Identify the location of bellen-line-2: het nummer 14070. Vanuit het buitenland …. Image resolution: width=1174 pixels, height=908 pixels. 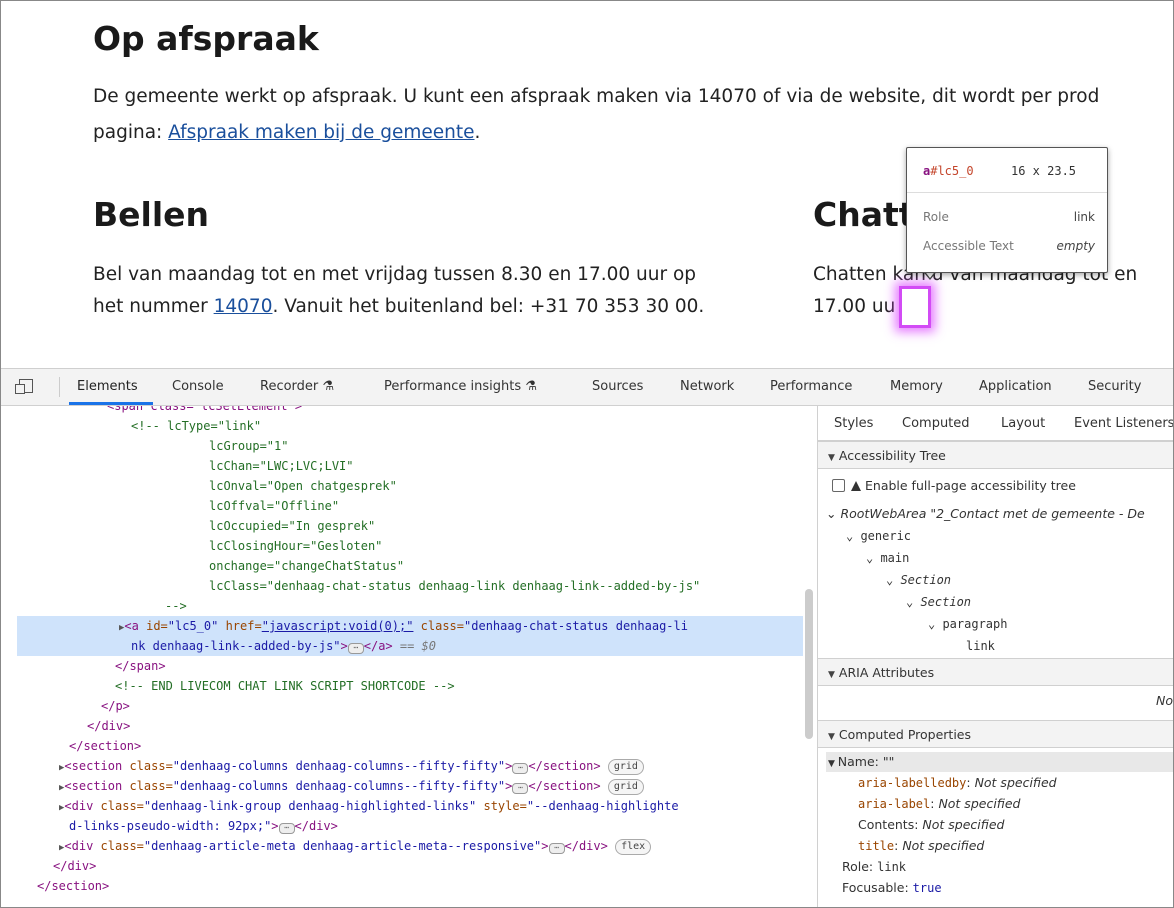
(398, 307).